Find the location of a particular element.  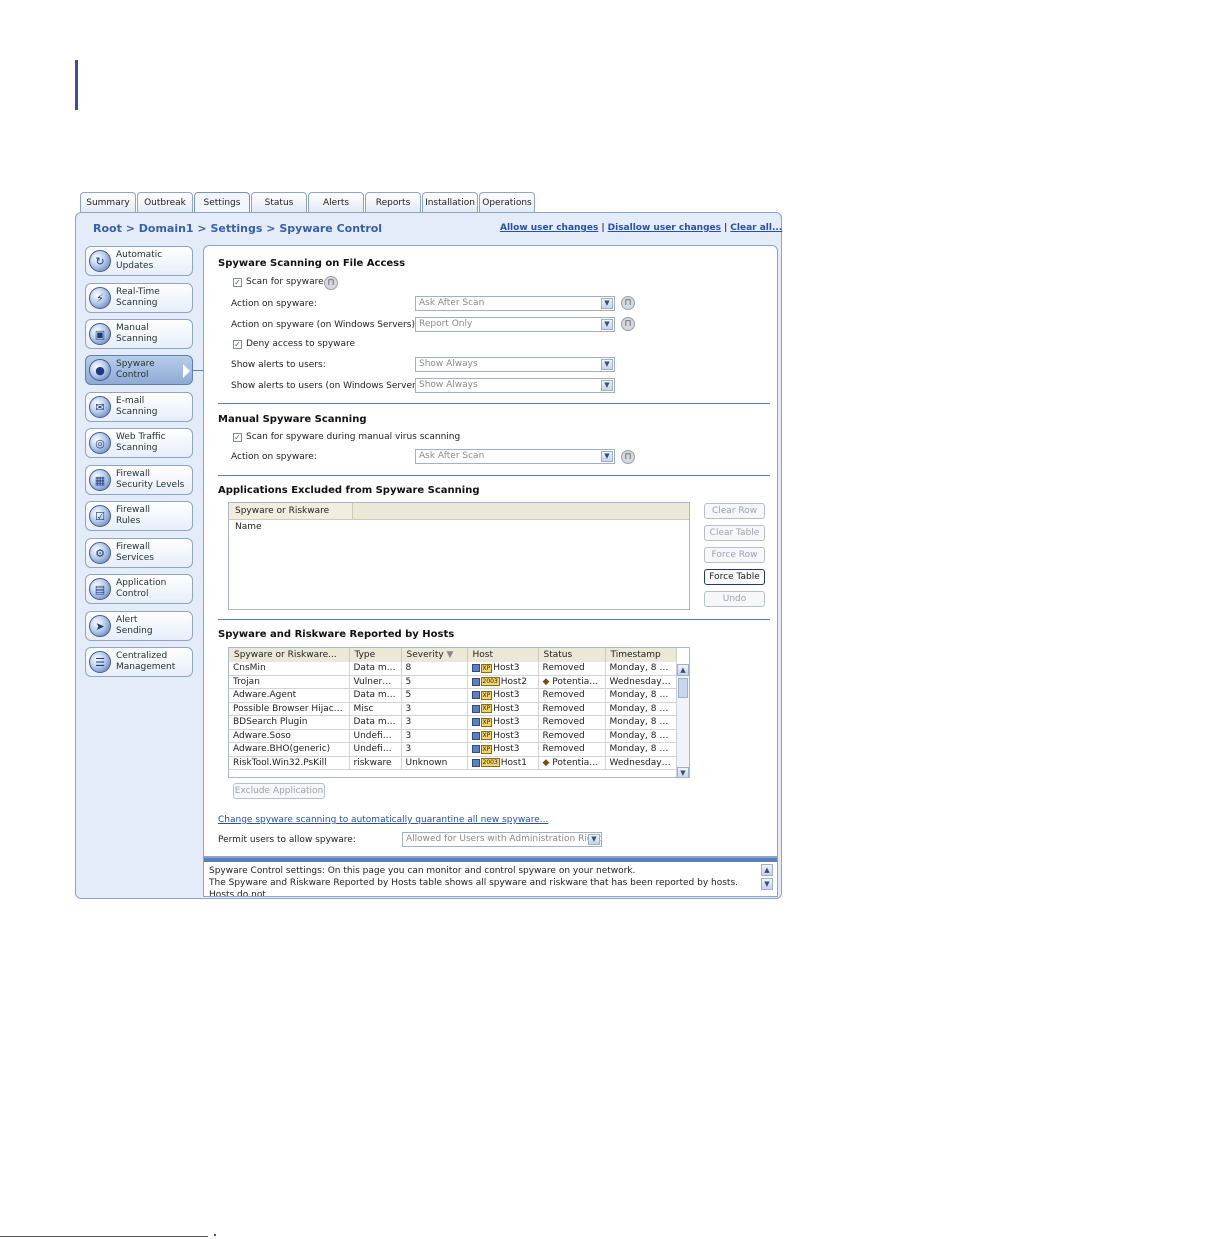

help-scroll-down-icon: ▼ is located at coordinates (767, 884).